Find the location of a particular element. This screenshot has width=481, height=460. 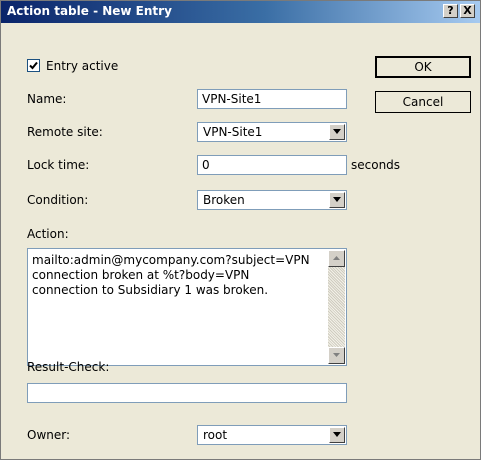

result-check-label: Result-Check: is located at coordinates (68, 367).